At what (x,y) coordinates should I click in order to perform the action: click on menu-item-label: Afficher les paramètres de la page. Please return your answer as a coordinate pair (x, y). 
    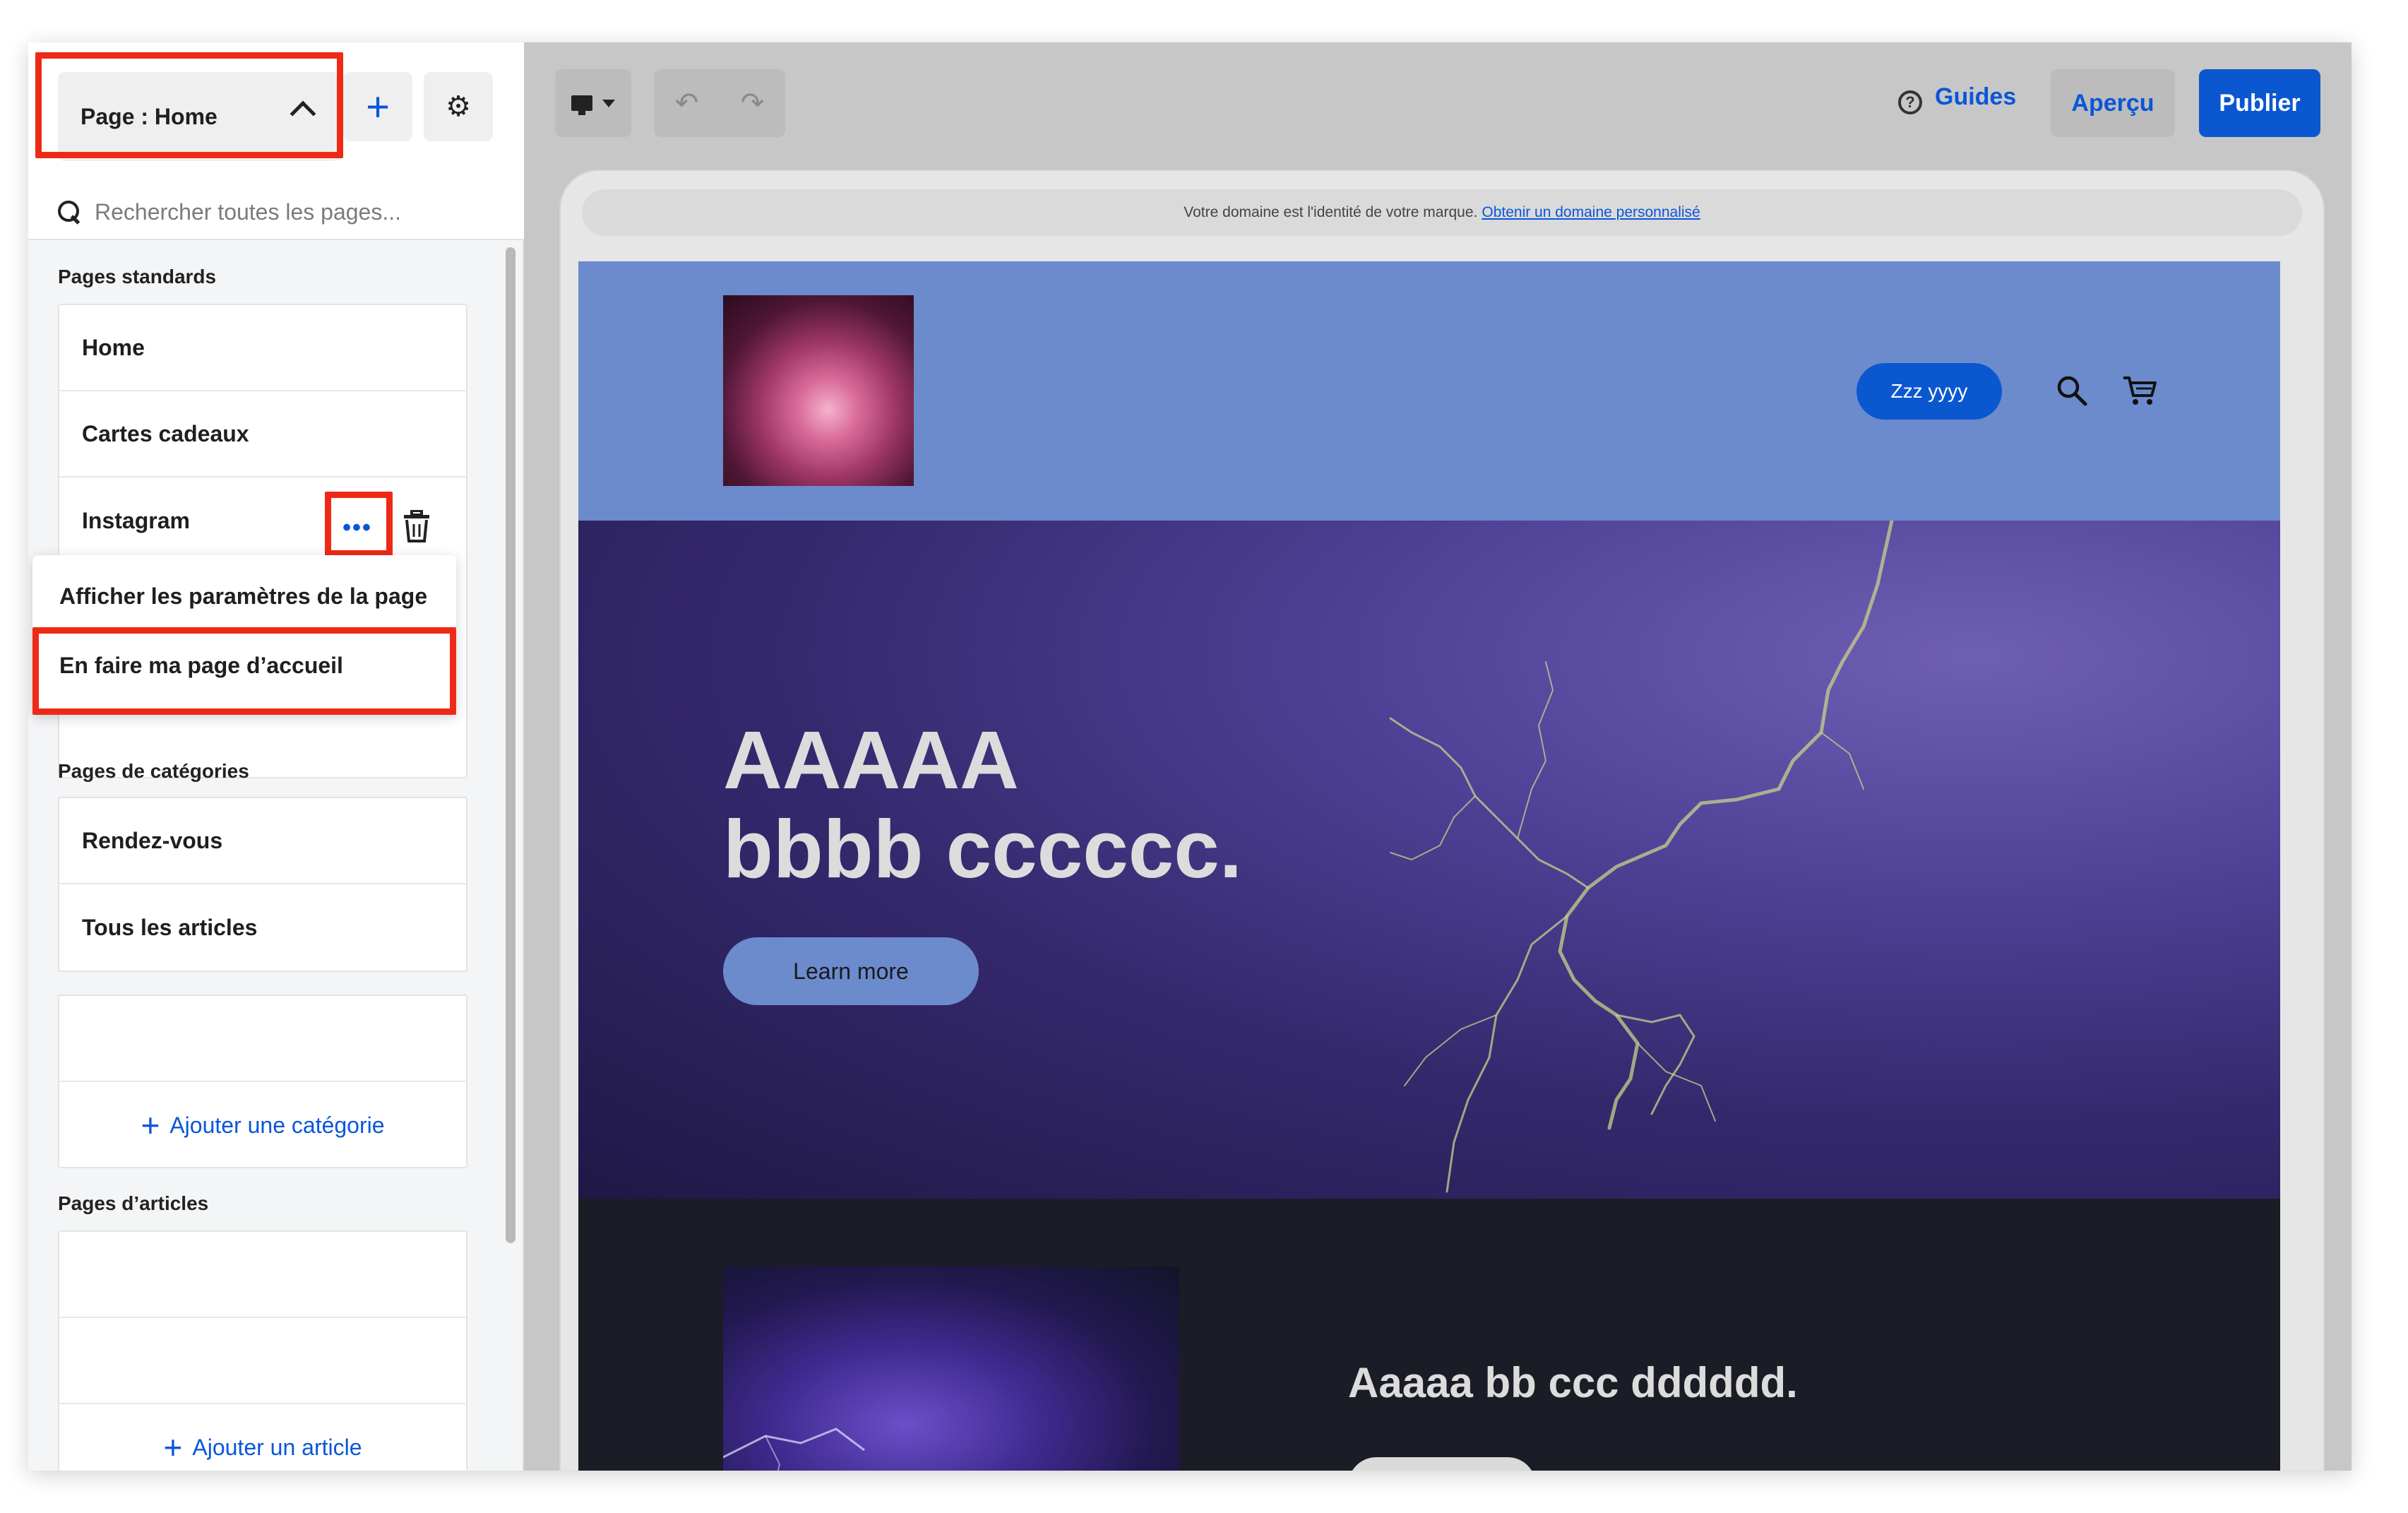
    Looking at the image, I should click on (243, 596).